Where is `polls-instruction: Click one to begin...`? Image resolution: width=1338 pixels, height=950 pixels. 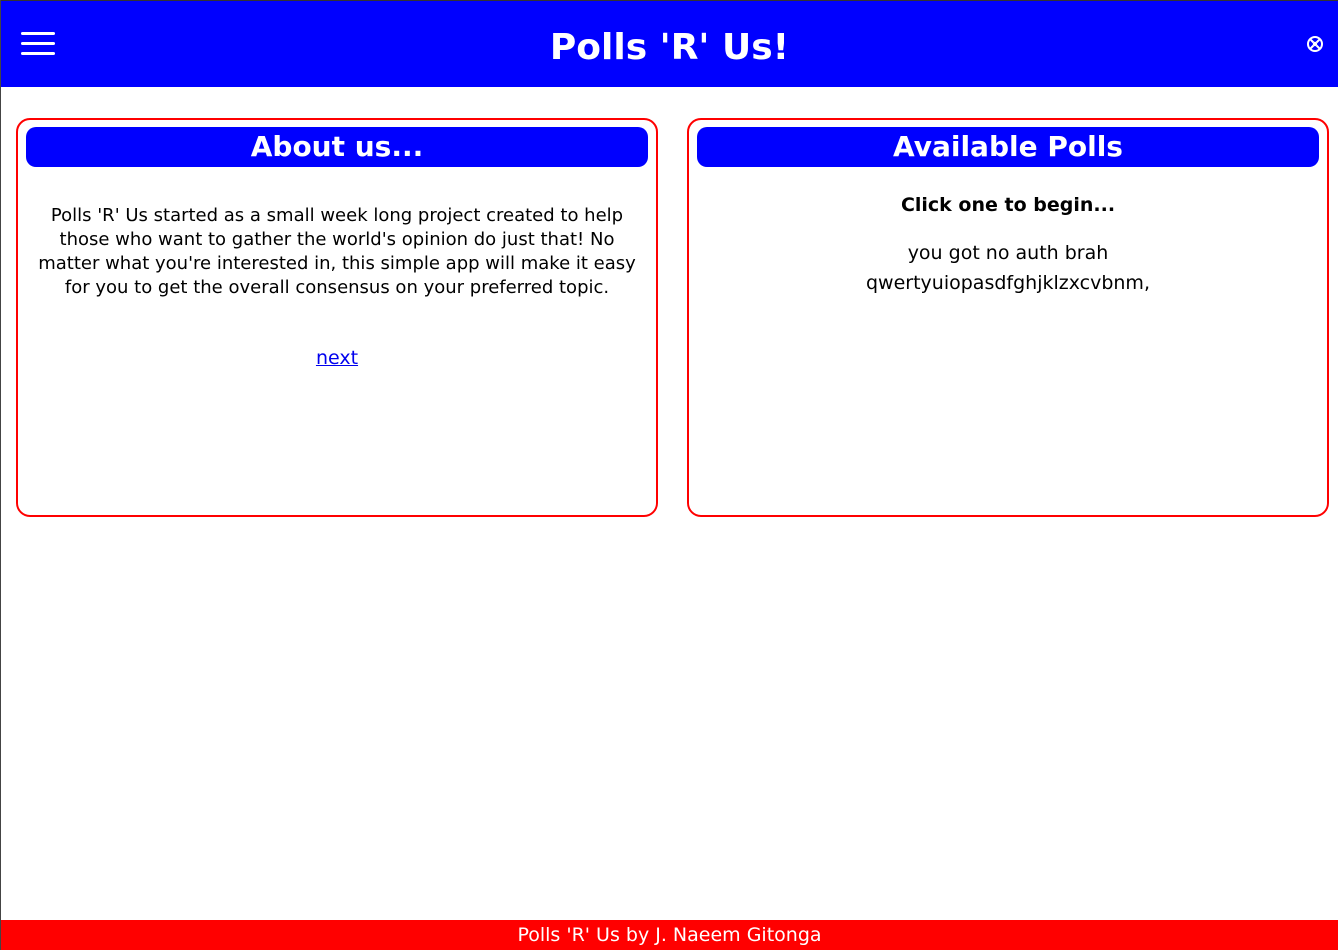
polls-instruction: Click one to begin... is located at coordinates (1008, 205).